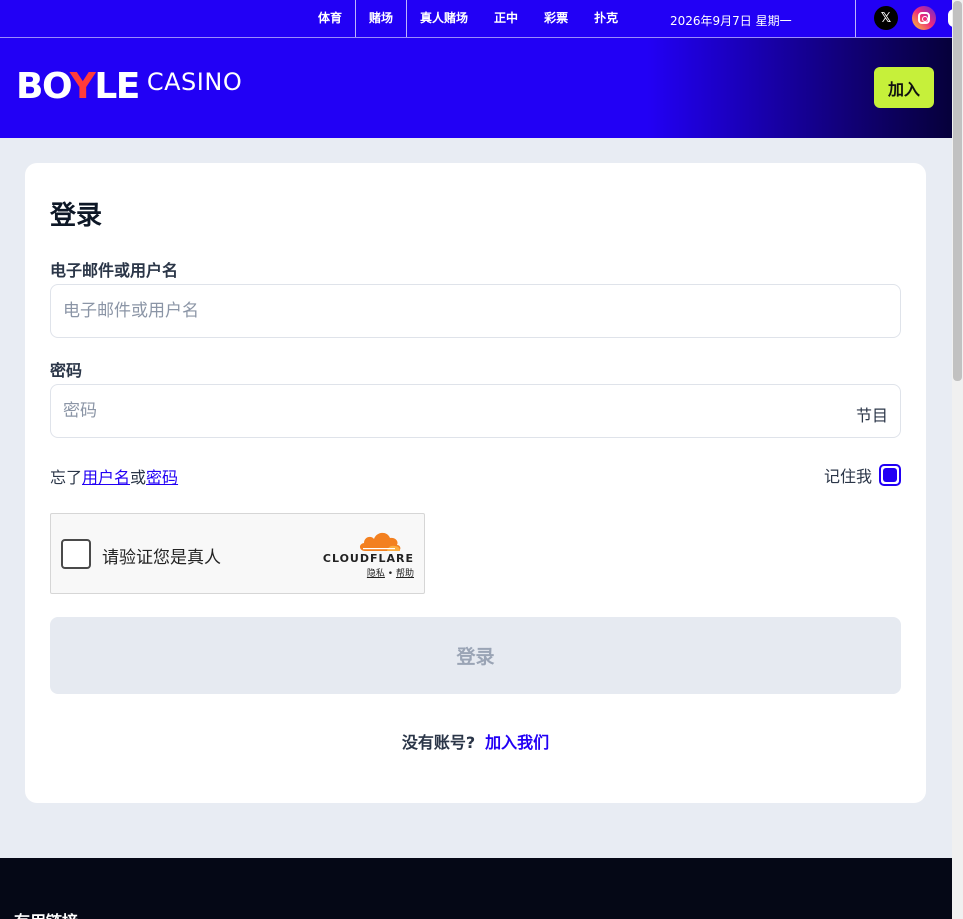  What do you see at coordinates (368, 558) in the screenshot?
I see `cloudflare-wordmark: CLOUDFLARE` at bounding box center [368, 558].